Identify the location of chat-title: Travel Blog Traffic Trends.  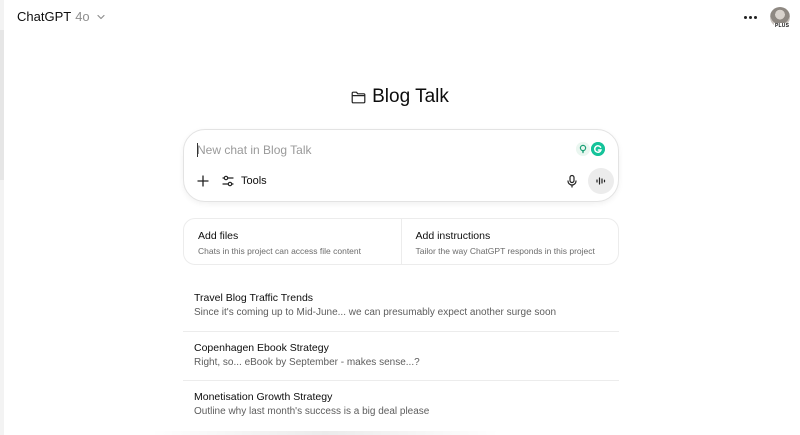
(254, 298).